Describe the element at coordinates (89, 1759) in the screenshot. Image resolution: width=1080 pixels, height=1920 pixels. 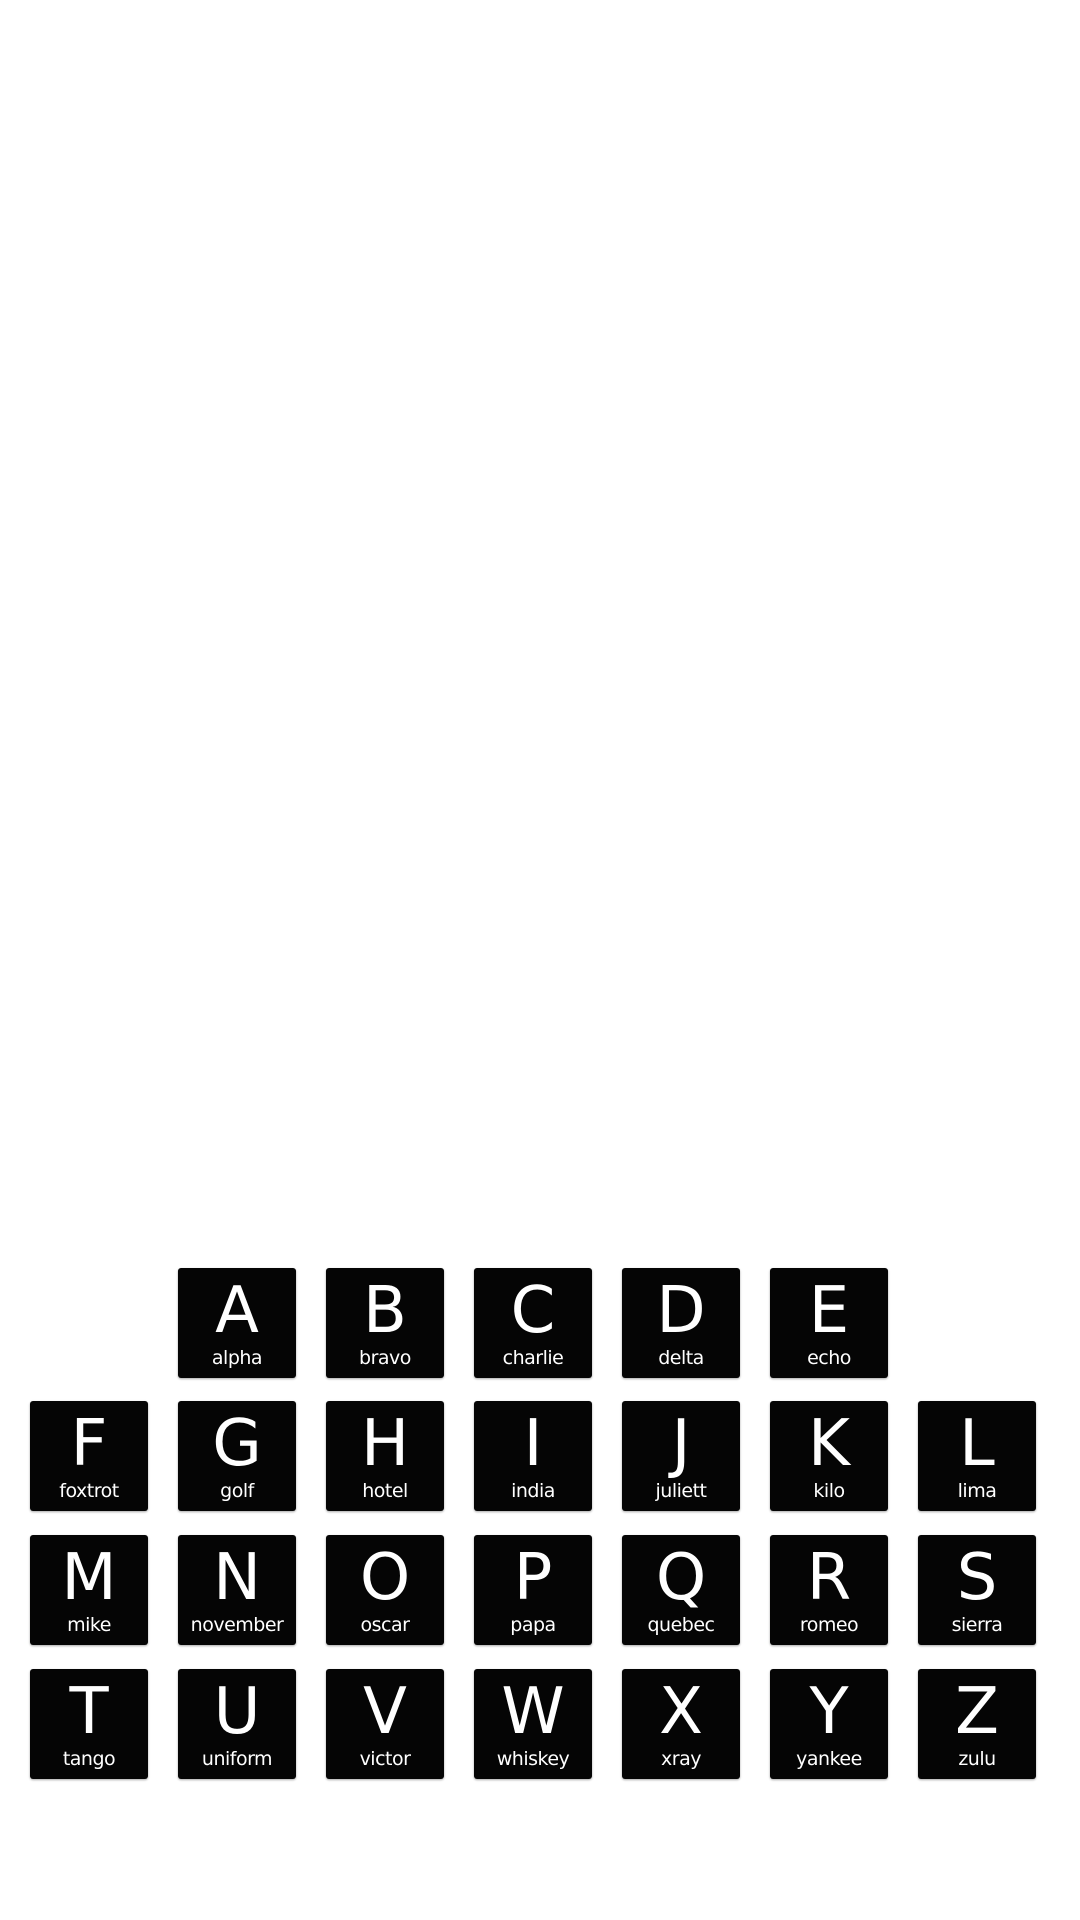
I see `tile-word: tango` at that location.